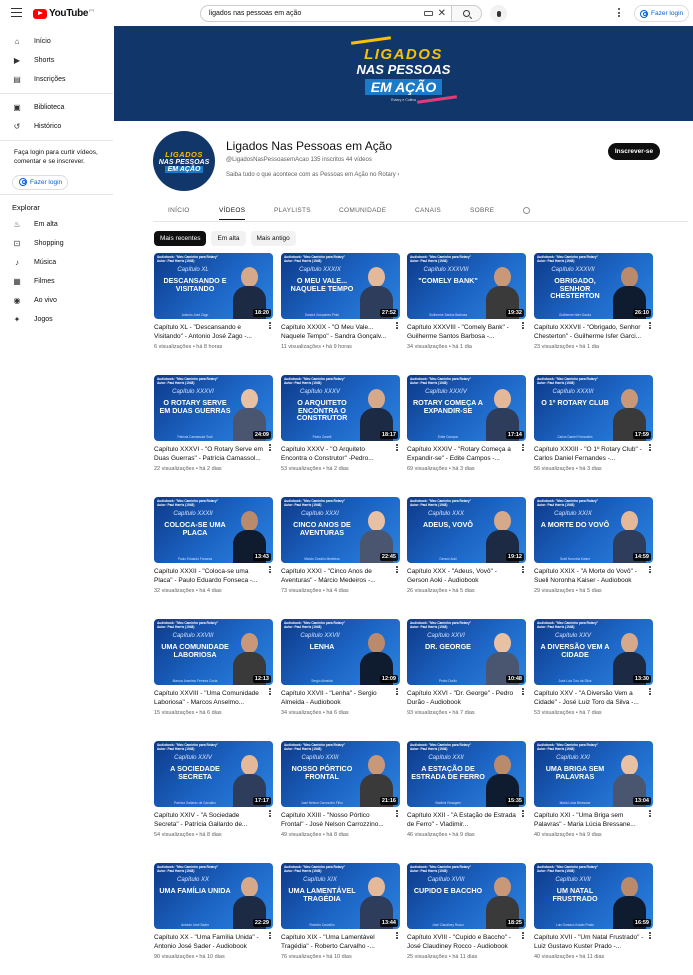 This screenshot has width=693, height=975. What do you see at coordinates (56, 107) in the screenshot?
I see `sidebar-item-lib-0: ▣ Biblioteca` at bounding box center [56, 107].